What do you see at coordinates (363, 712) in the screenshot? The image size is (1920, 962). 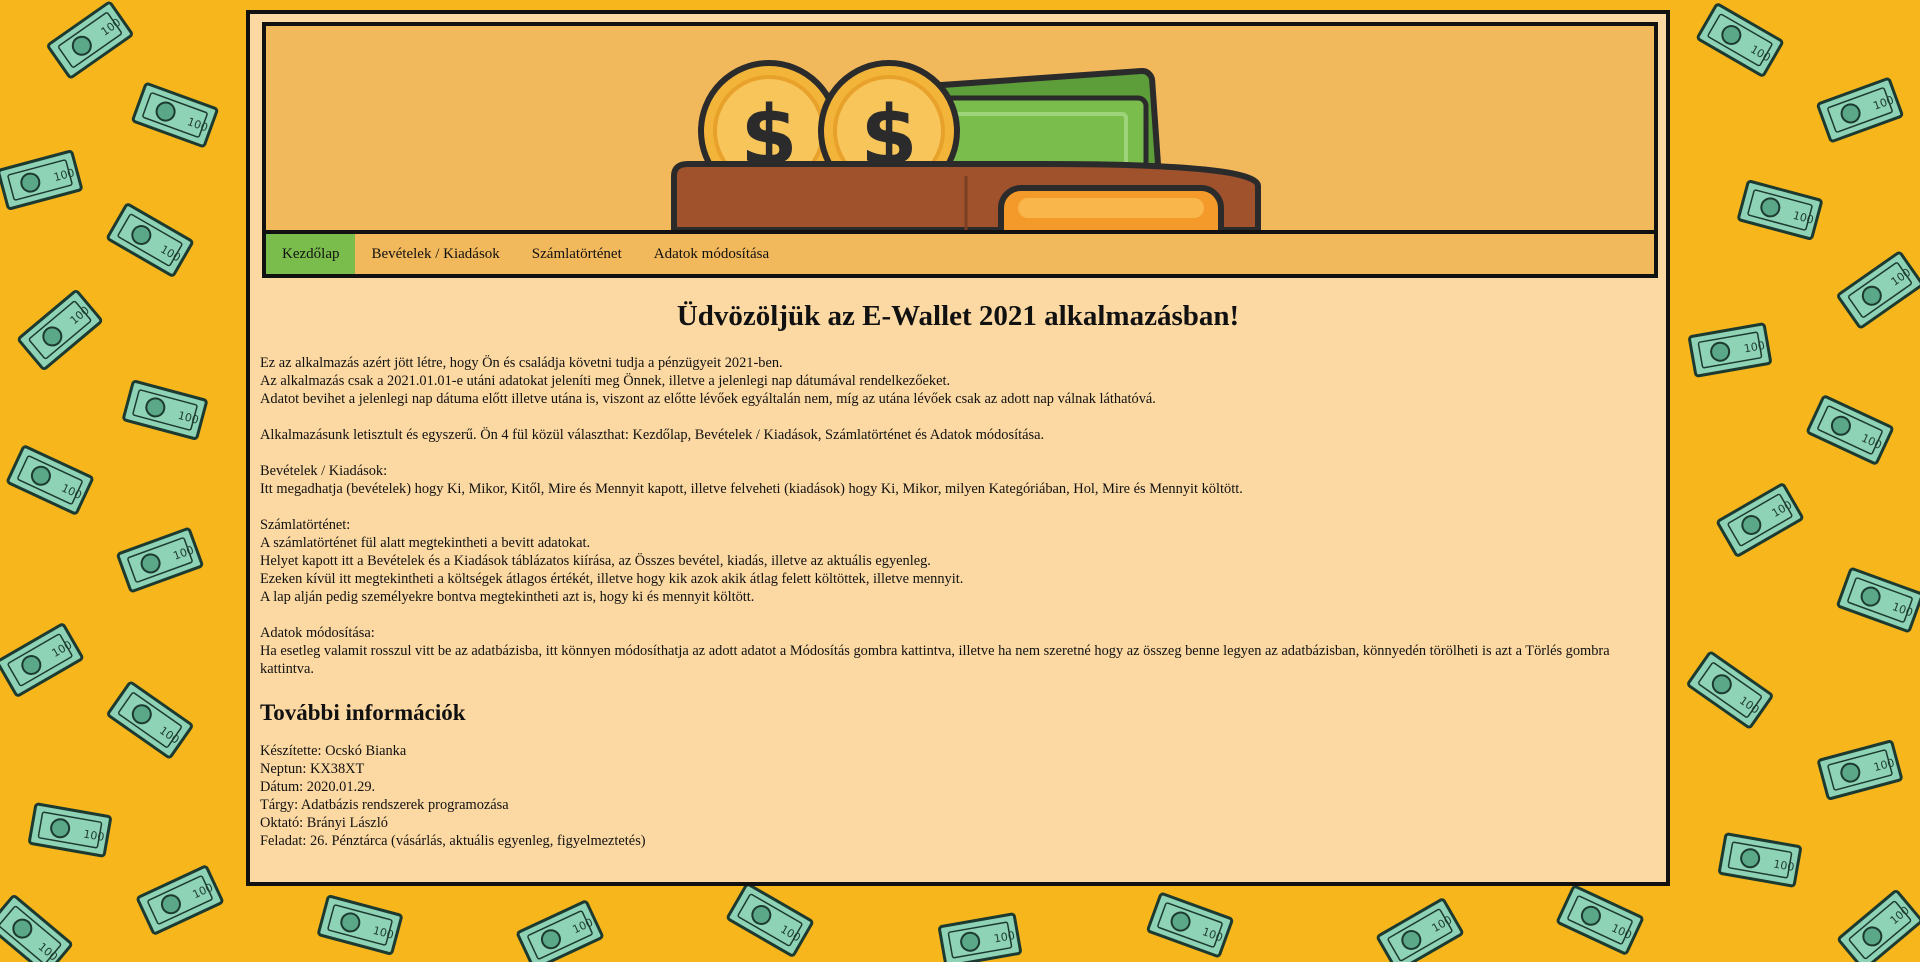 I see `more-info-title: További információk` at bounding box center [363, 712].